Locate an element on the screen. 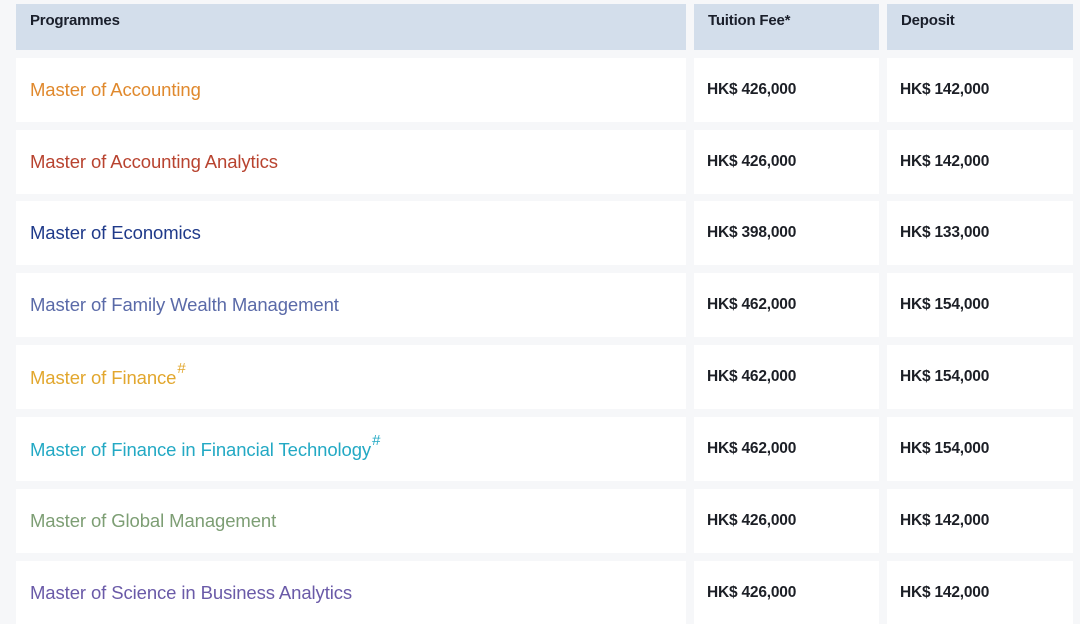 The image size is (1080, 624). programme-cell: Master of Accounting Analytics is located at coordinates (351, 162).